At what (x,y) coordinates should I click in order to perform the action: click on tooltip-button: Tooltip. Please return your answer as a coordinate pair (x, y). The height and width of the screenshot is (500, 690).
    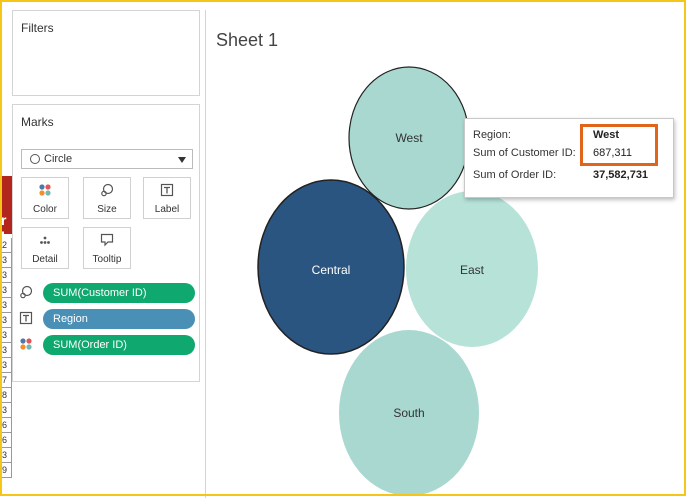
    Looking at the image, I should click on (107, 248).